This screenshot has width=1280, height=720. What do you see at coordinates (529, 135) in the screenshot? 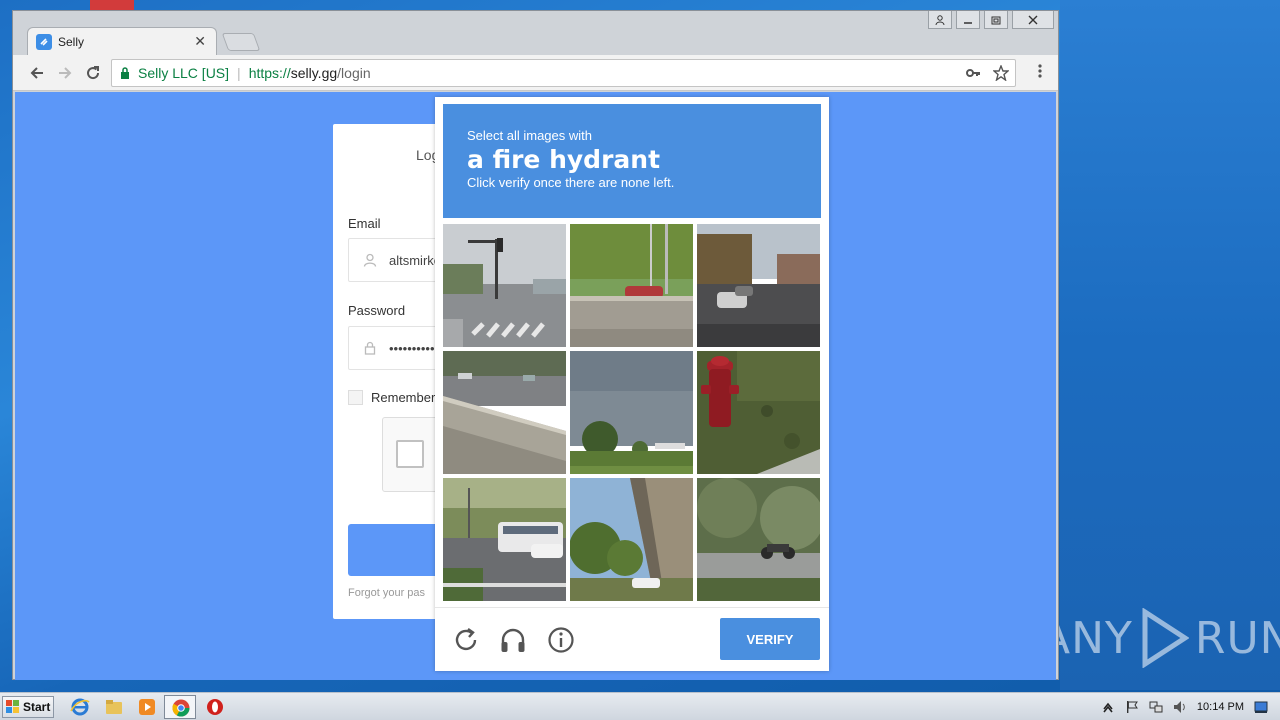
I see `prompt-pre: Select all images with` at bounding box center [529, 135].